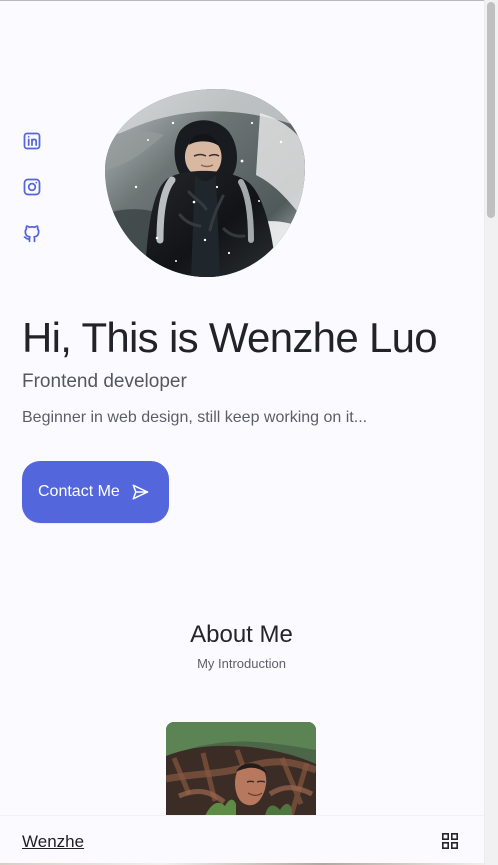 Image resolution: width=498 pixels, height=865 pixels. Describe the element at coordinates (491, 432) in the screenshot. I see `scrollbar-track` at that location.